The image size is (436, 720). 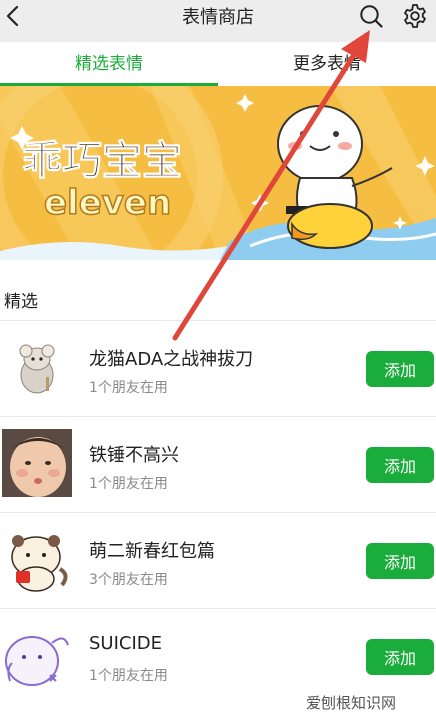 I want to click on list-item: 铁锤不高兴 1个朋友在用 添加, so click(x=218, y=464).